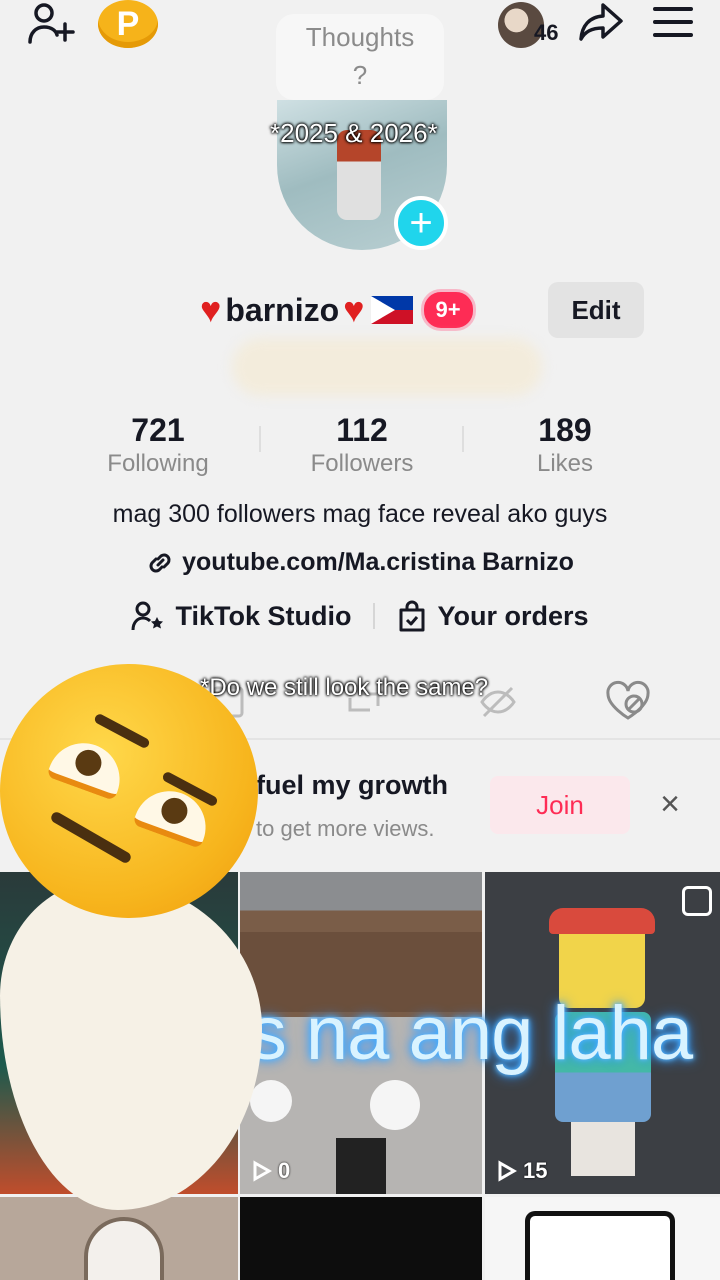  What do you see at coordinates (522, 1171) in the screenshot?
I see `view-count: 15` at bounding box center [522, 1171].